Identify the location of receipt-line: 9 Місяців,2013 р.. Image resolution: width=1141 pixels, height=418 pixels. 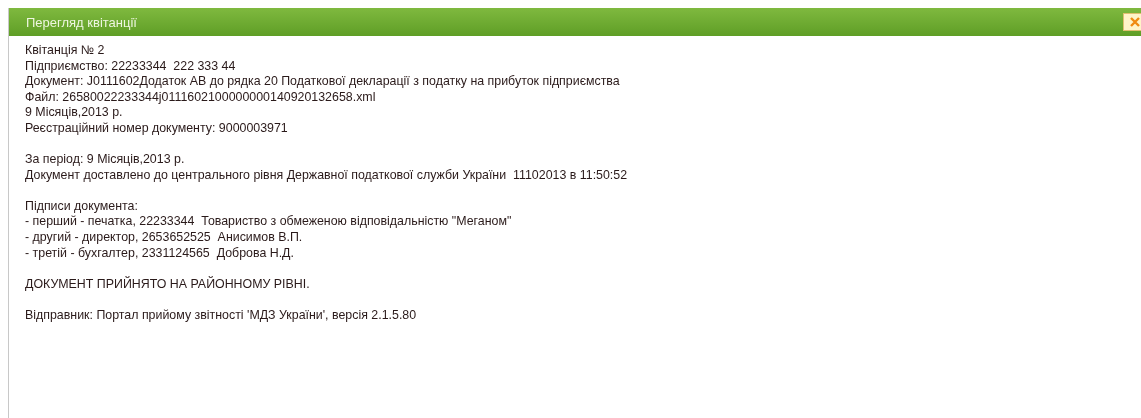
(74, 113).